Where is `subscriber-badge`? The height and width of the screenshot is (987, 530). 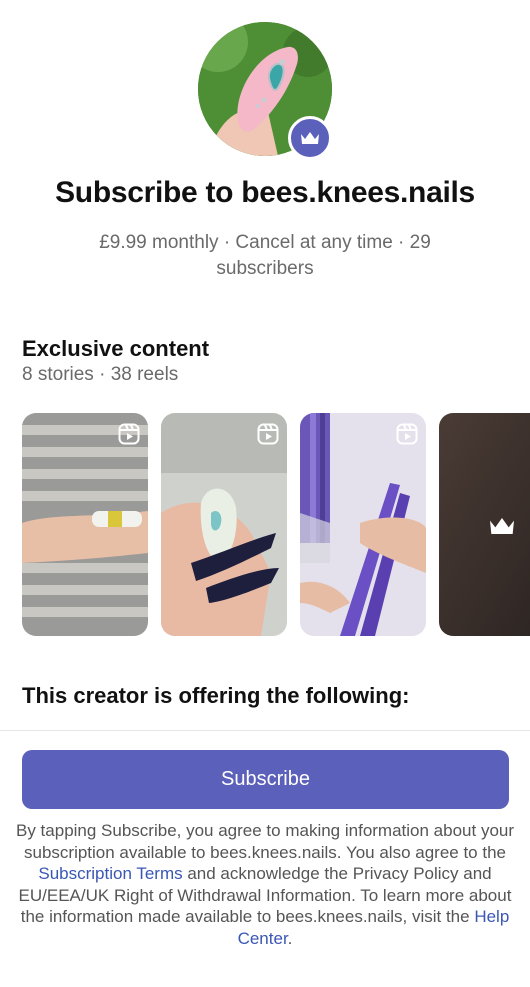 subscriber-badge is located at coordinates (310, 138).